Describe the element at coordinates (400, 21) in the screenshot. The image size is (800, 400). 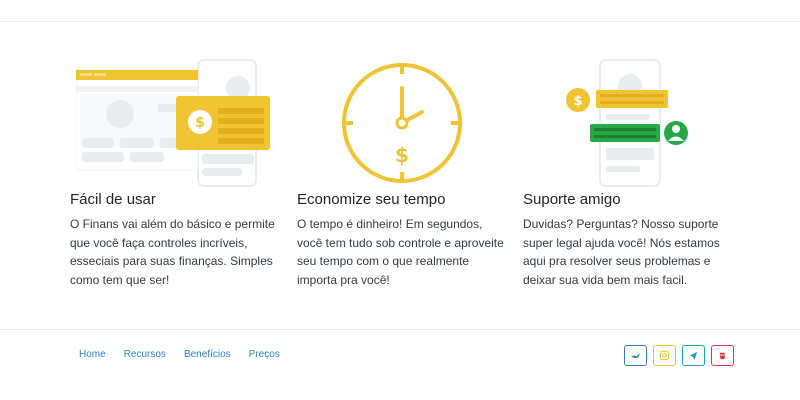
I see `header-divider` at that location.